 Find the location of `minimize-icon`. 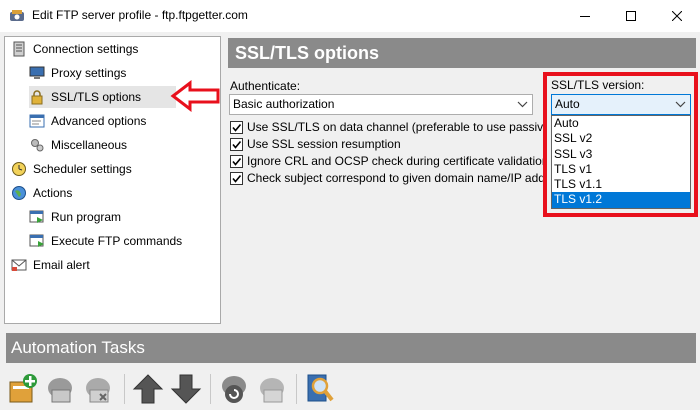

minimize-icon is located at coordinates (585, 16).